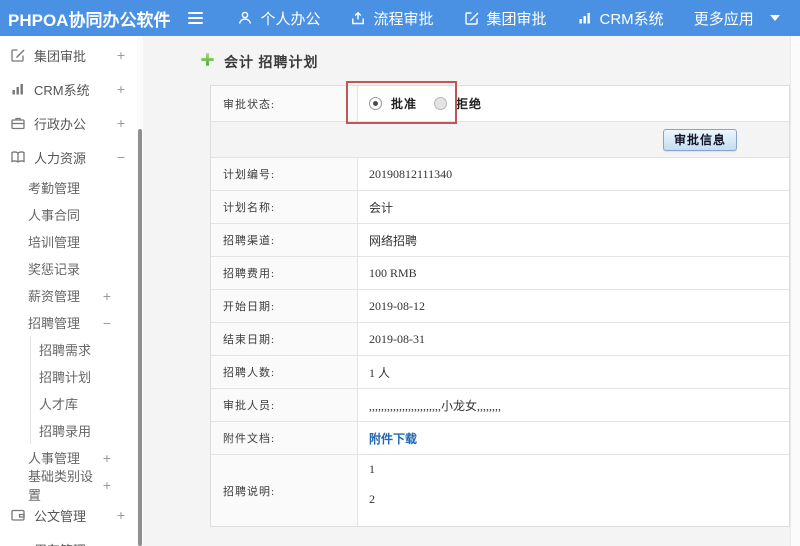 Image resolution: width=800 pixels, height=546 pixels. I want to click on sidebar-item-vehicle-mgmt: 用车管理 +, so click(68, 539).